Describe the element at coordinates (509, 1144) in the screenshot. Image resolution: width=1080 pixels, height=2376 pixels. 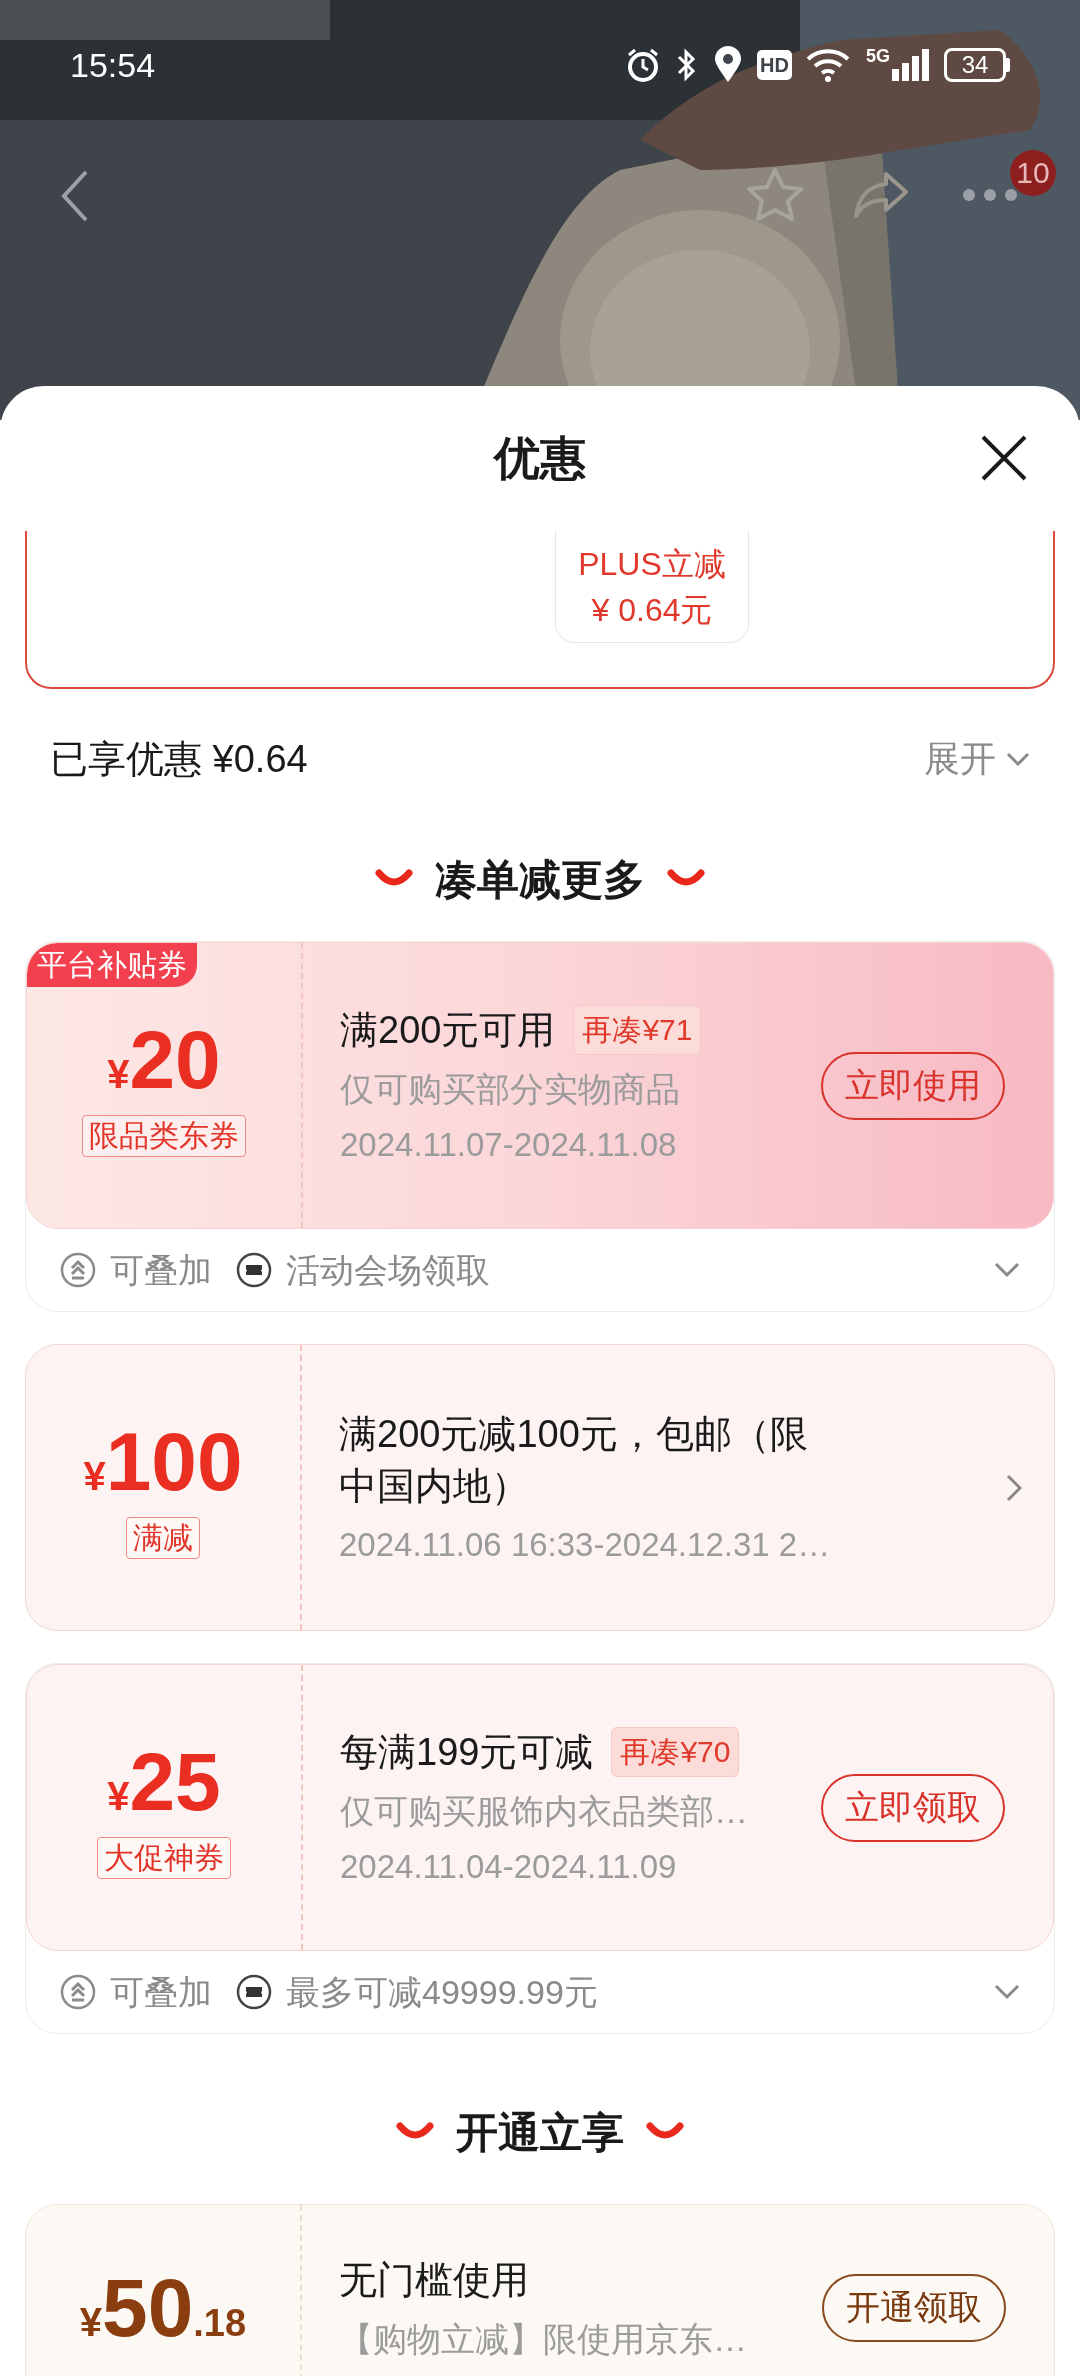
I see `coupon-dates: 2024.11.07-2024.11.08` at that location.